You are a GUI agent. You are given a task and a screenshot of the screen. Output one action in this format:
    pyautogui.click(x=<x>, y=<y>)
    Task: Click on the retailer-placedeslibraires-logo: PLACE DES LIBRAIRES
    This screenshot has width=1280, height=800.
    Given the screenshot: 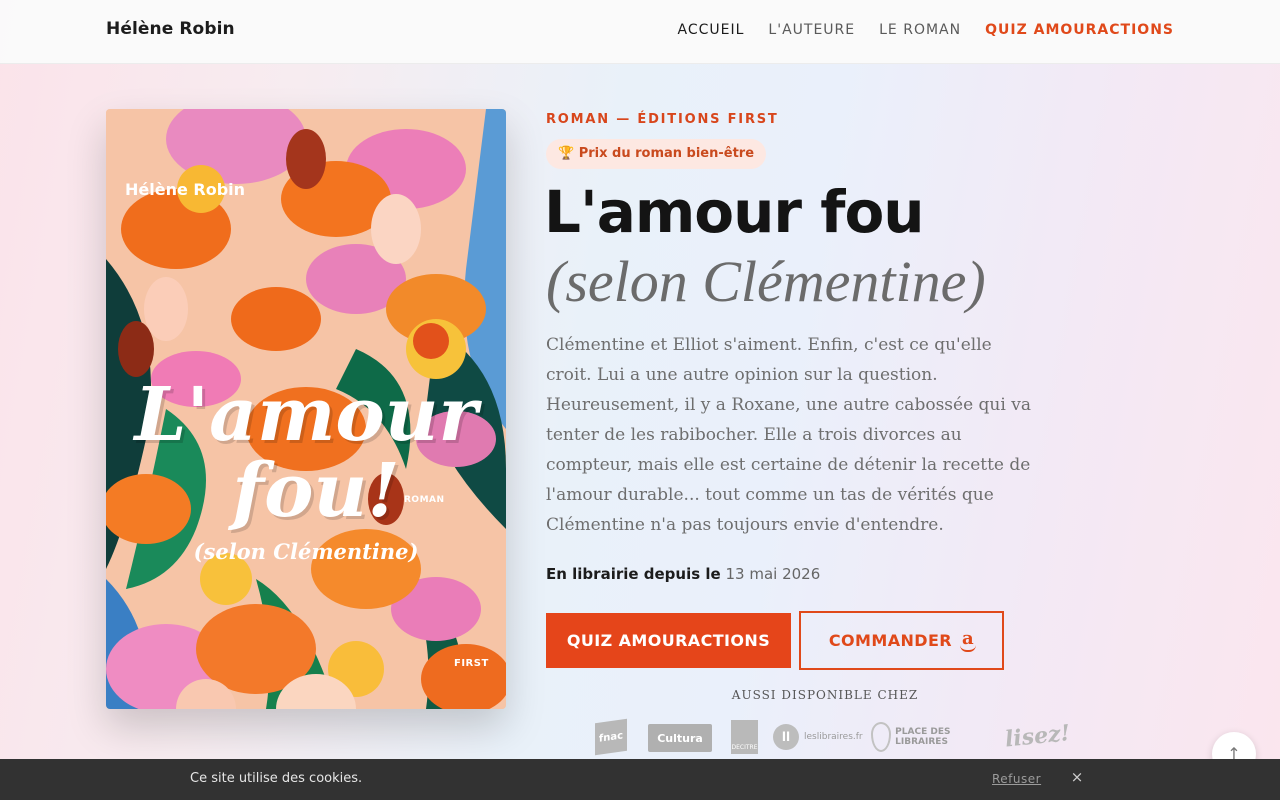 What is the action you would take?
    pyautogui.click(x=933, y=737)
    